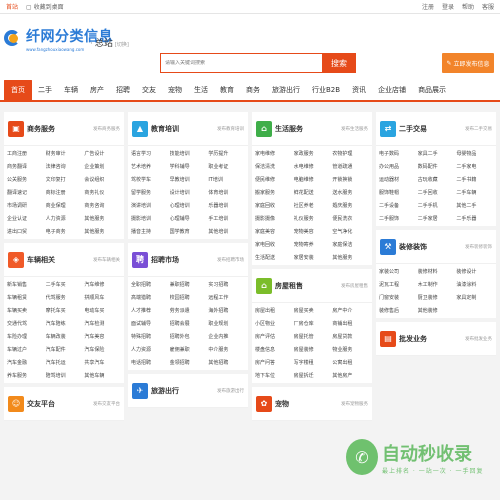 Image resolution: width=500 pixels, height=500 pixels. Describe the element at coordinates (397, 153) in the screenshot. I see `category-link: 电子数码` at that location.